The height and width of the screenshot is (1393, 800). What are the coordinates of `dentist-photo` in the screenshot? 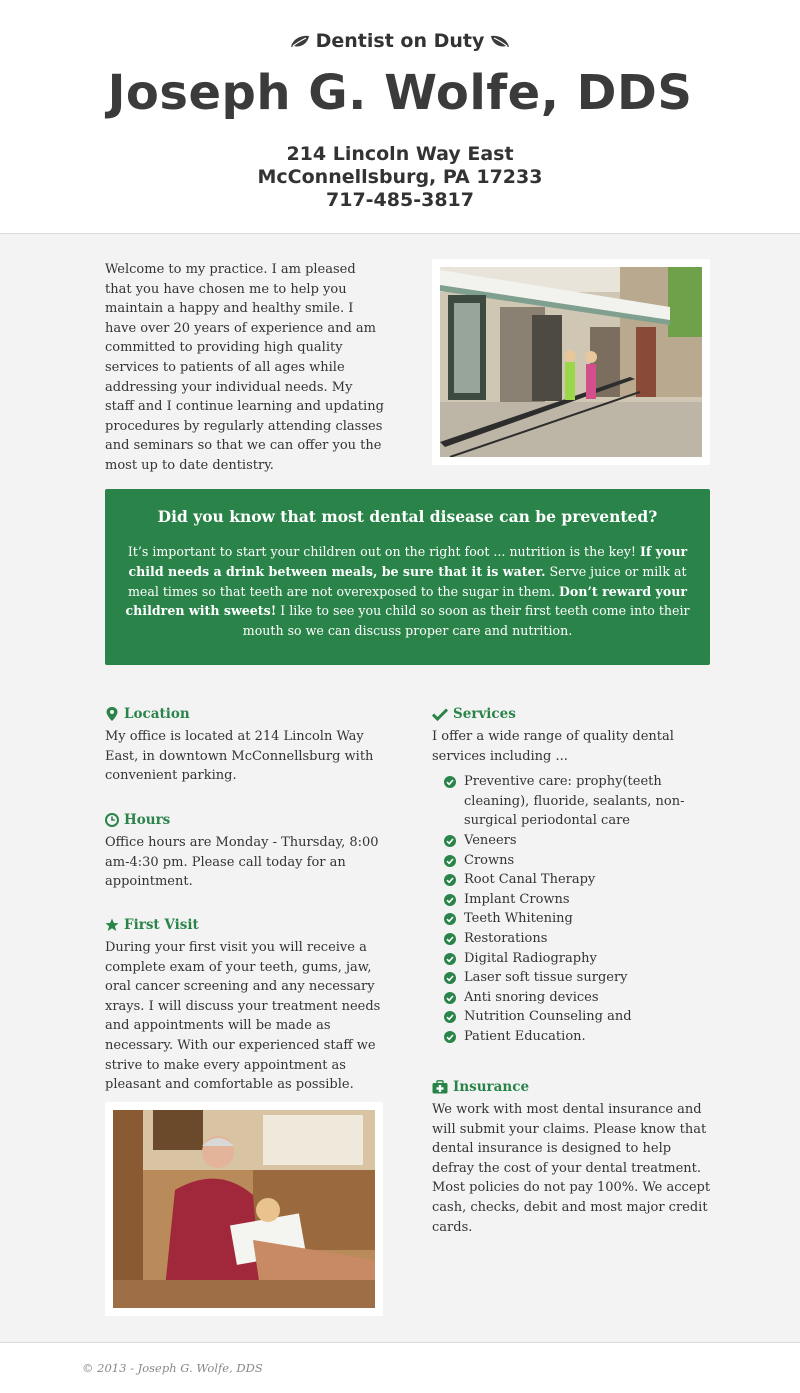 It's located at (244, 1209).